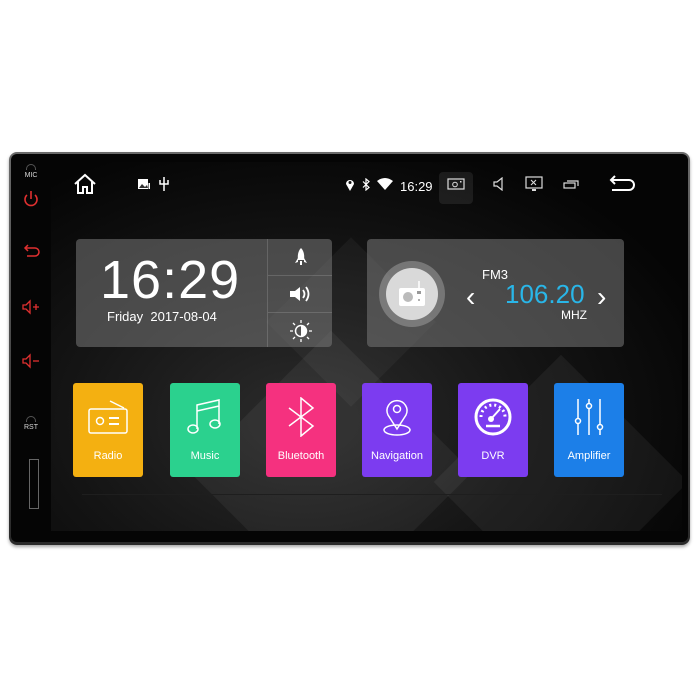 The width and height of the screenshot is (700, 700). I want to click on brightness-icon, so click(300, 331).